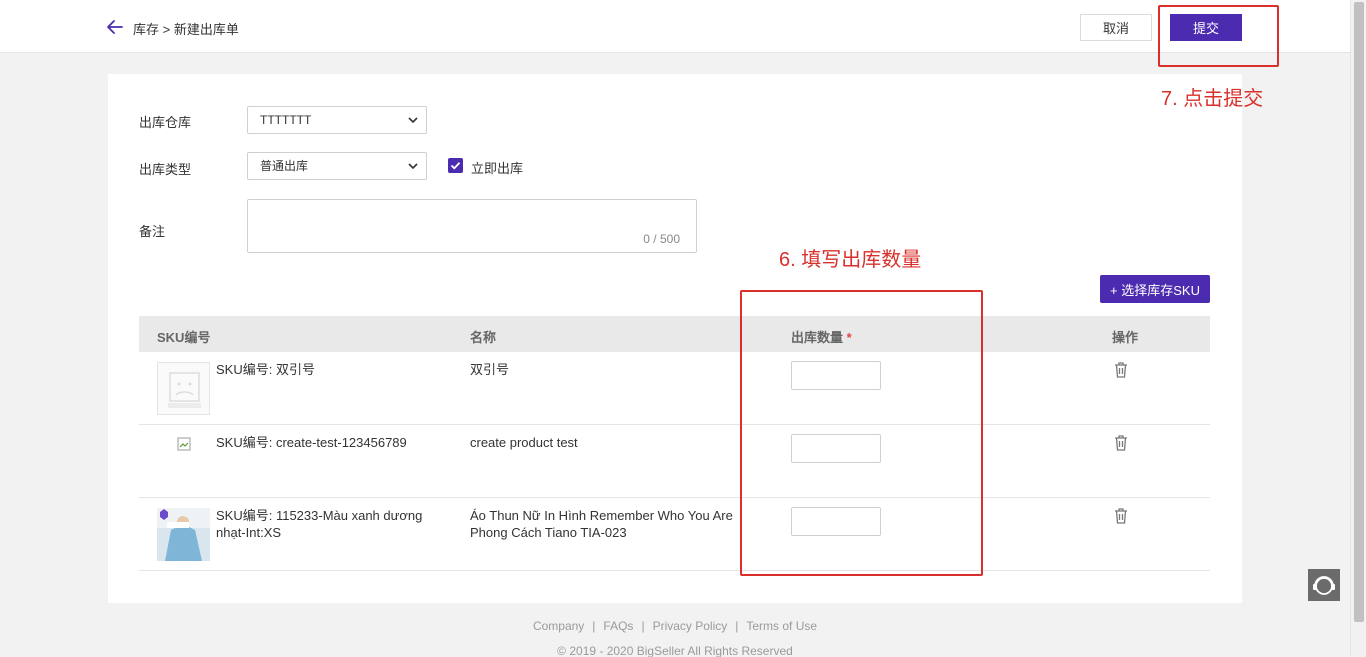 Image resolution: width=1366 pixels, height=657 pixels. I want to click on remark-textarea: 0 / 500, so click(472, 226).